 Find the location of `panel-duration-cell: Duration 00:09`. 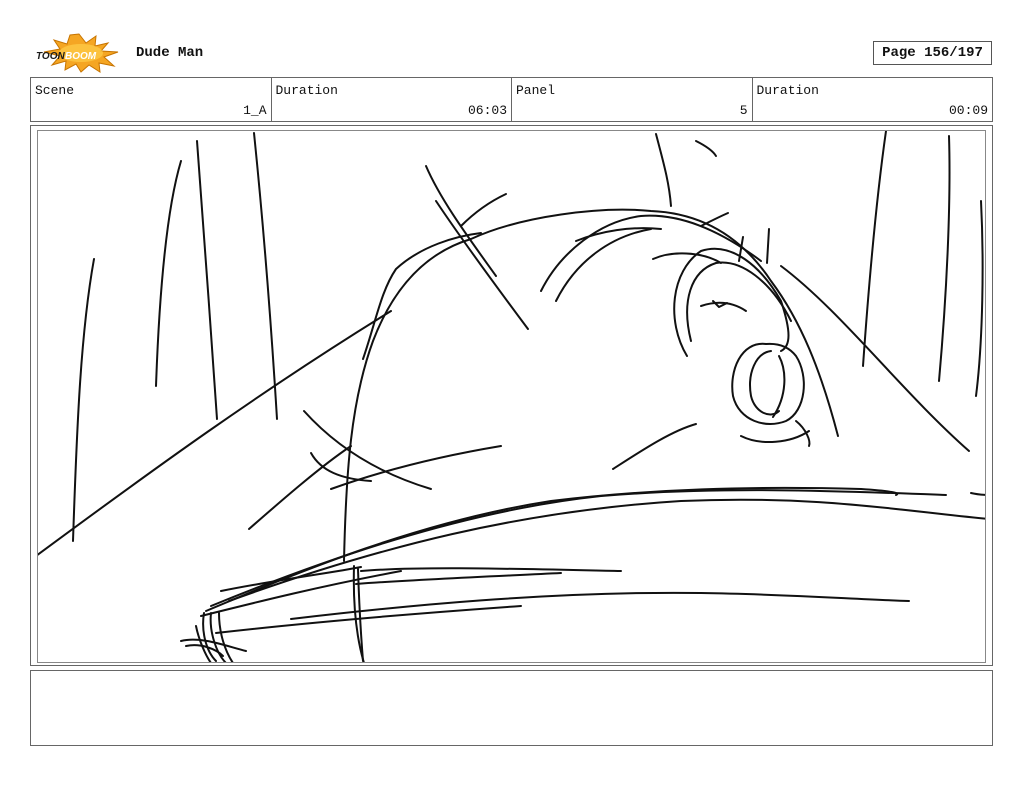

panel-duration-cell: Duration 00:09 is located at coordinates (873, 99).